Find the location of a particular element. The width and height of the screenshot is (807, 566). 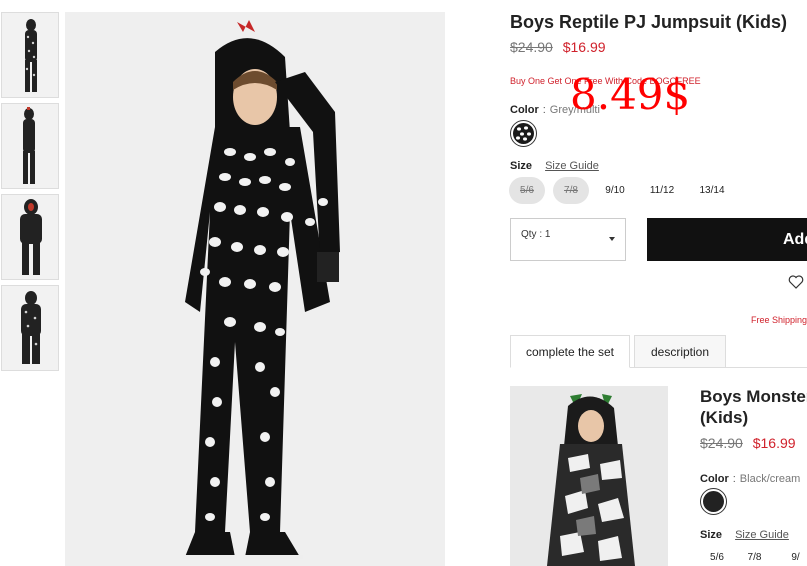

recommended-size-label: Size is located at coordinates (711, 535).